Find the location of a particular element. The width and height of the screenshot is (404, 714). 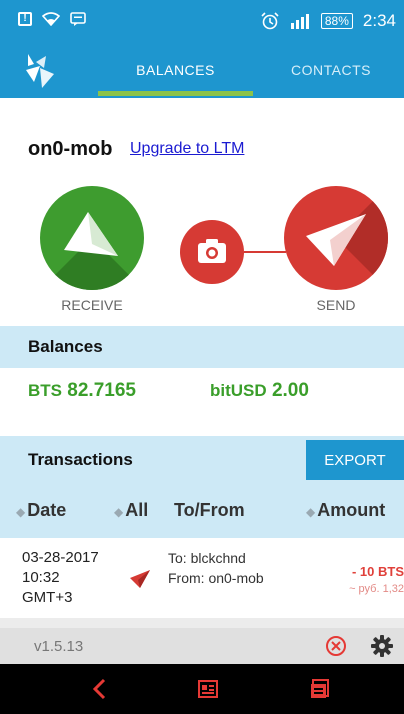

close-circle-icon is located at coordinates (336, 646).